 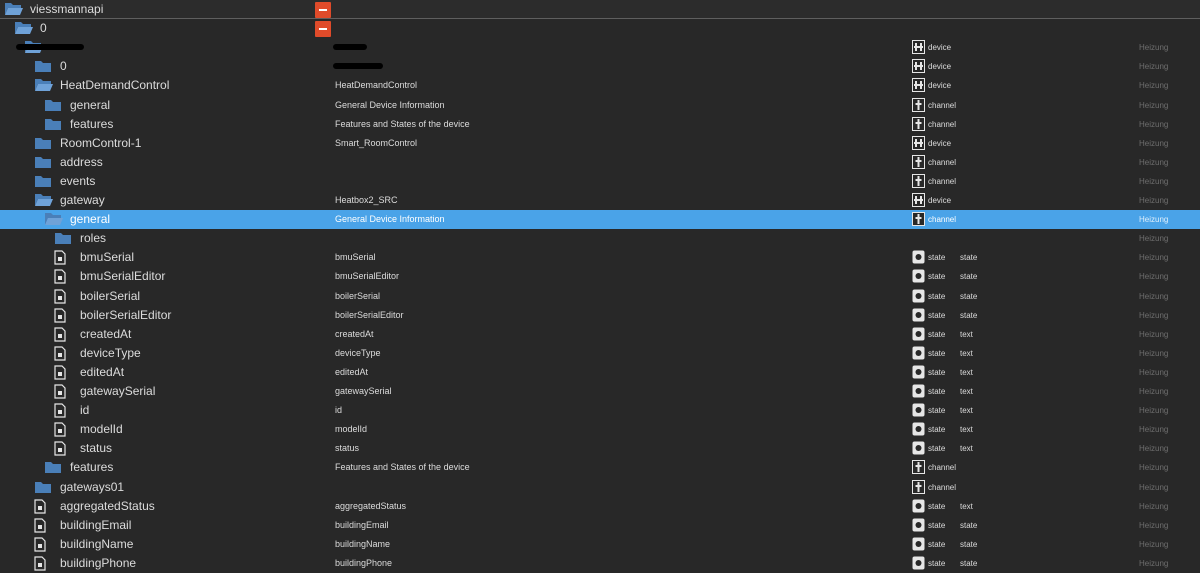 What do you see at coordinates (97, 353) in the screenshot?
I see `tree-node: deviceType` at bounding box center [97, 353].